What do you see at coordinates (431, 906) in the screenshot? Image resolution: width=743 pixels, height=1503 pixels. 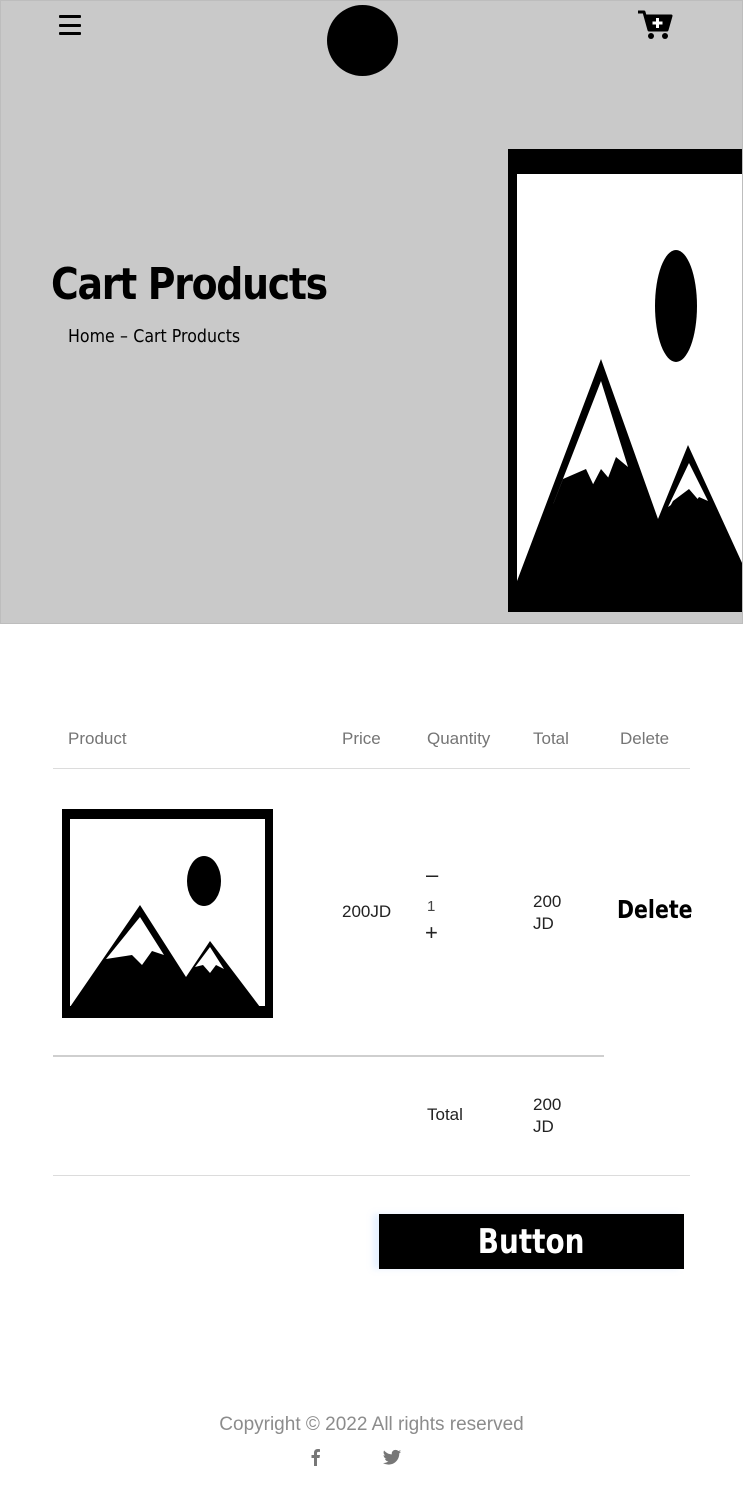 I see `quantity-value: 1` at bounding box center [431, 906].